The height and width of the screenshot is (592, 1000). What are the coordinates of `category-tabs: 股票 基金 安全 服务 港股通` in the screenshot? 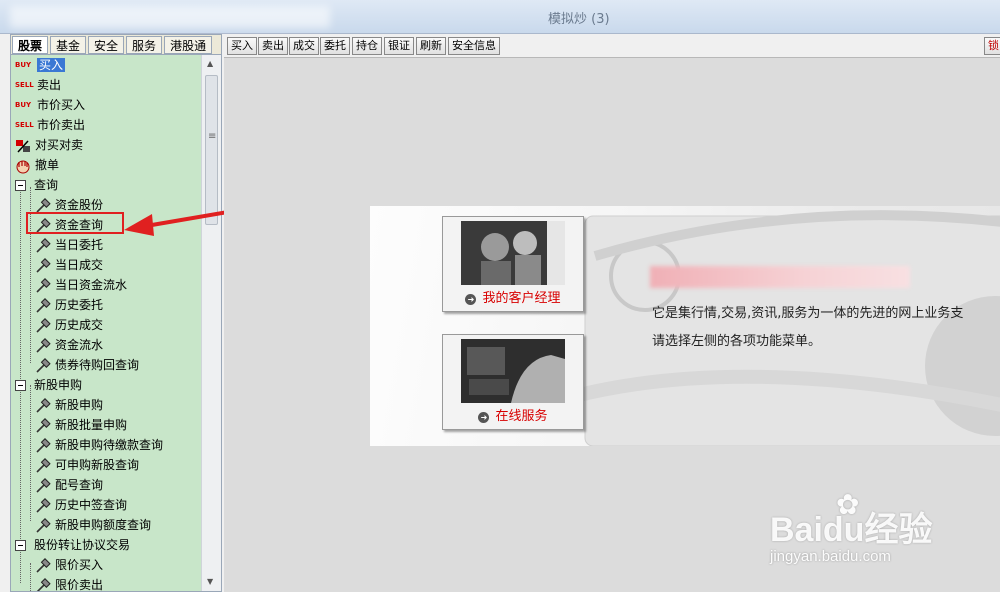 It's located at (116, 45).